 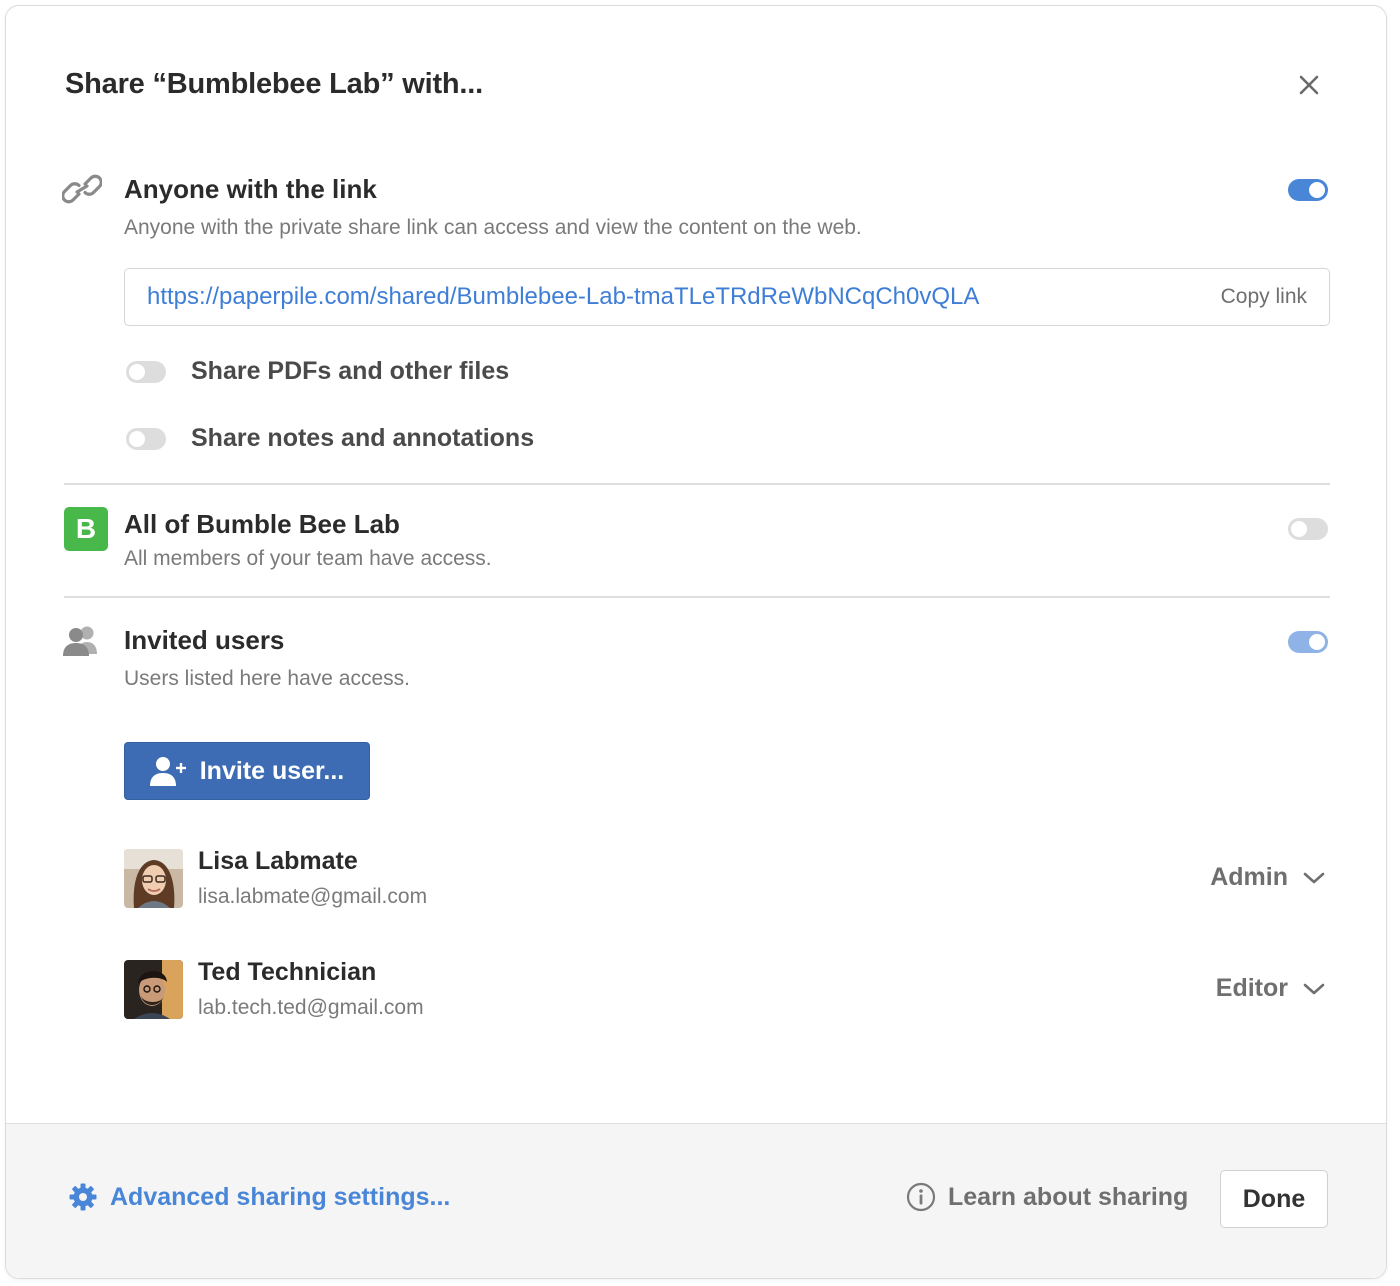 I want to click on link-section-title: Anyone with the link, so click(x=250, y=189).